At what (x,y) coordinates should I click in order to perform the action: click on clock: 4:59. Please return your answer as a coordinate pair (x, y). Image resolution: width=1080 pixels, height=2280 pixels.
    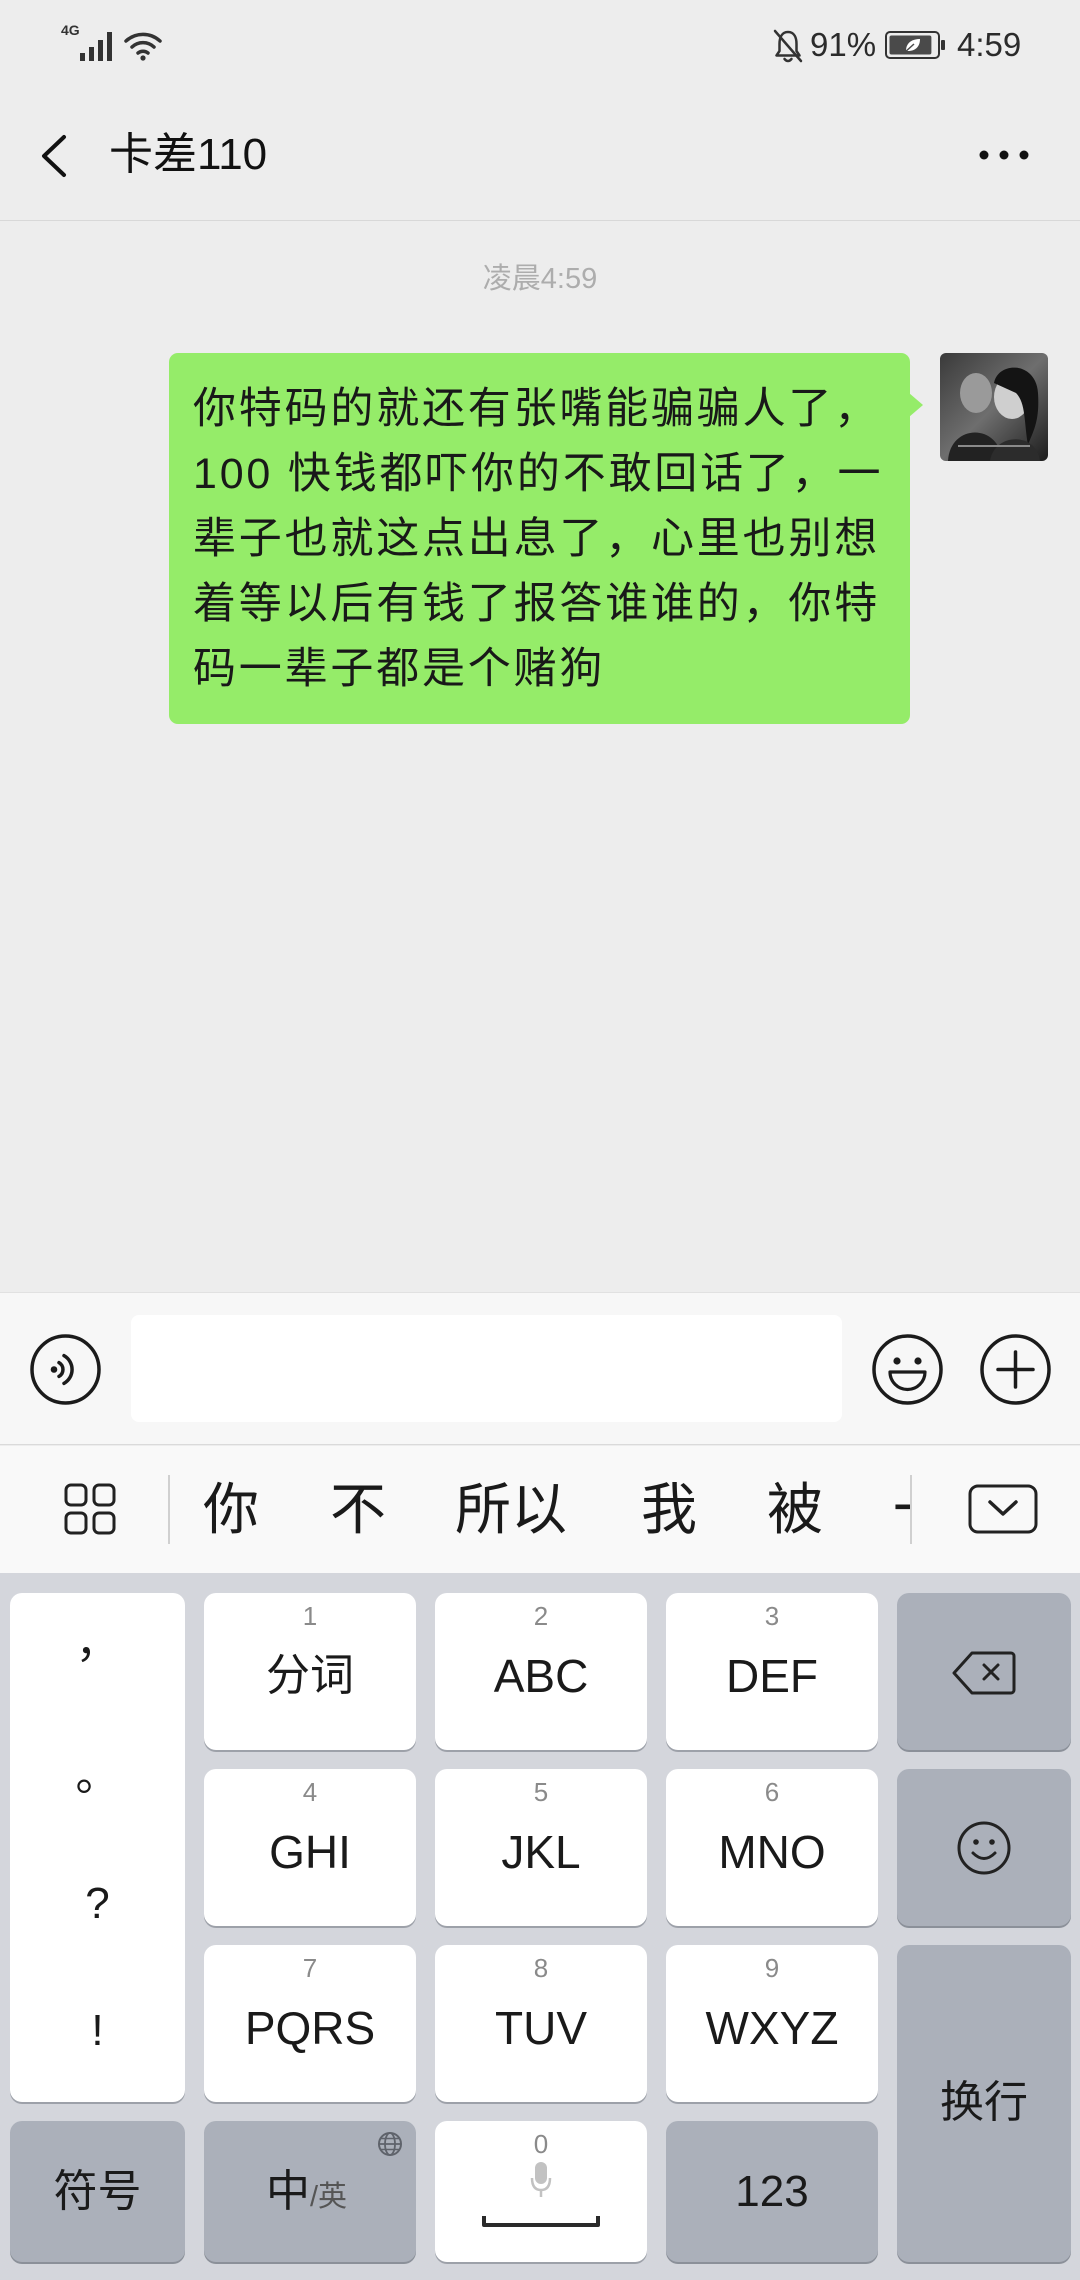
    Looking at the image, I should click on (989, 44).